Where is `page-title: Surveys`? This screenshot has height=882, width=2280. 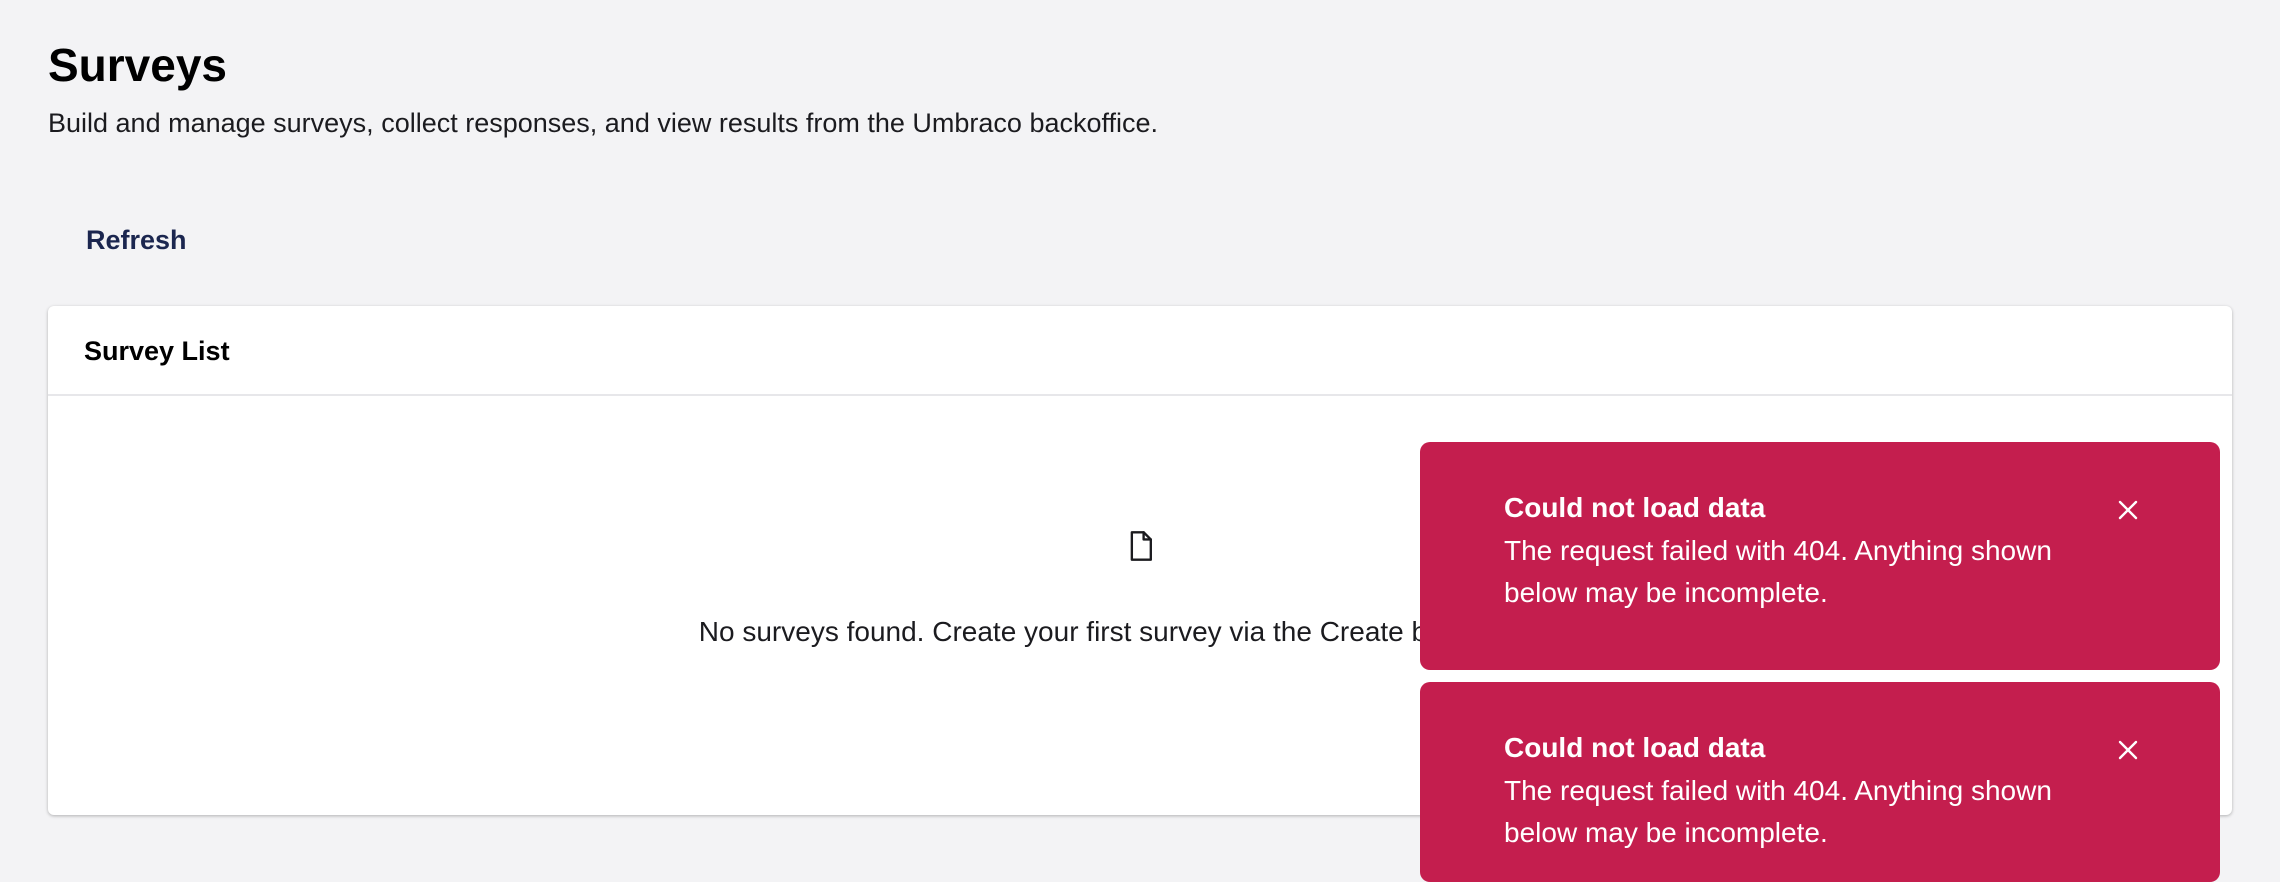 page-title: Surveys is located at coordinates (138, 65).